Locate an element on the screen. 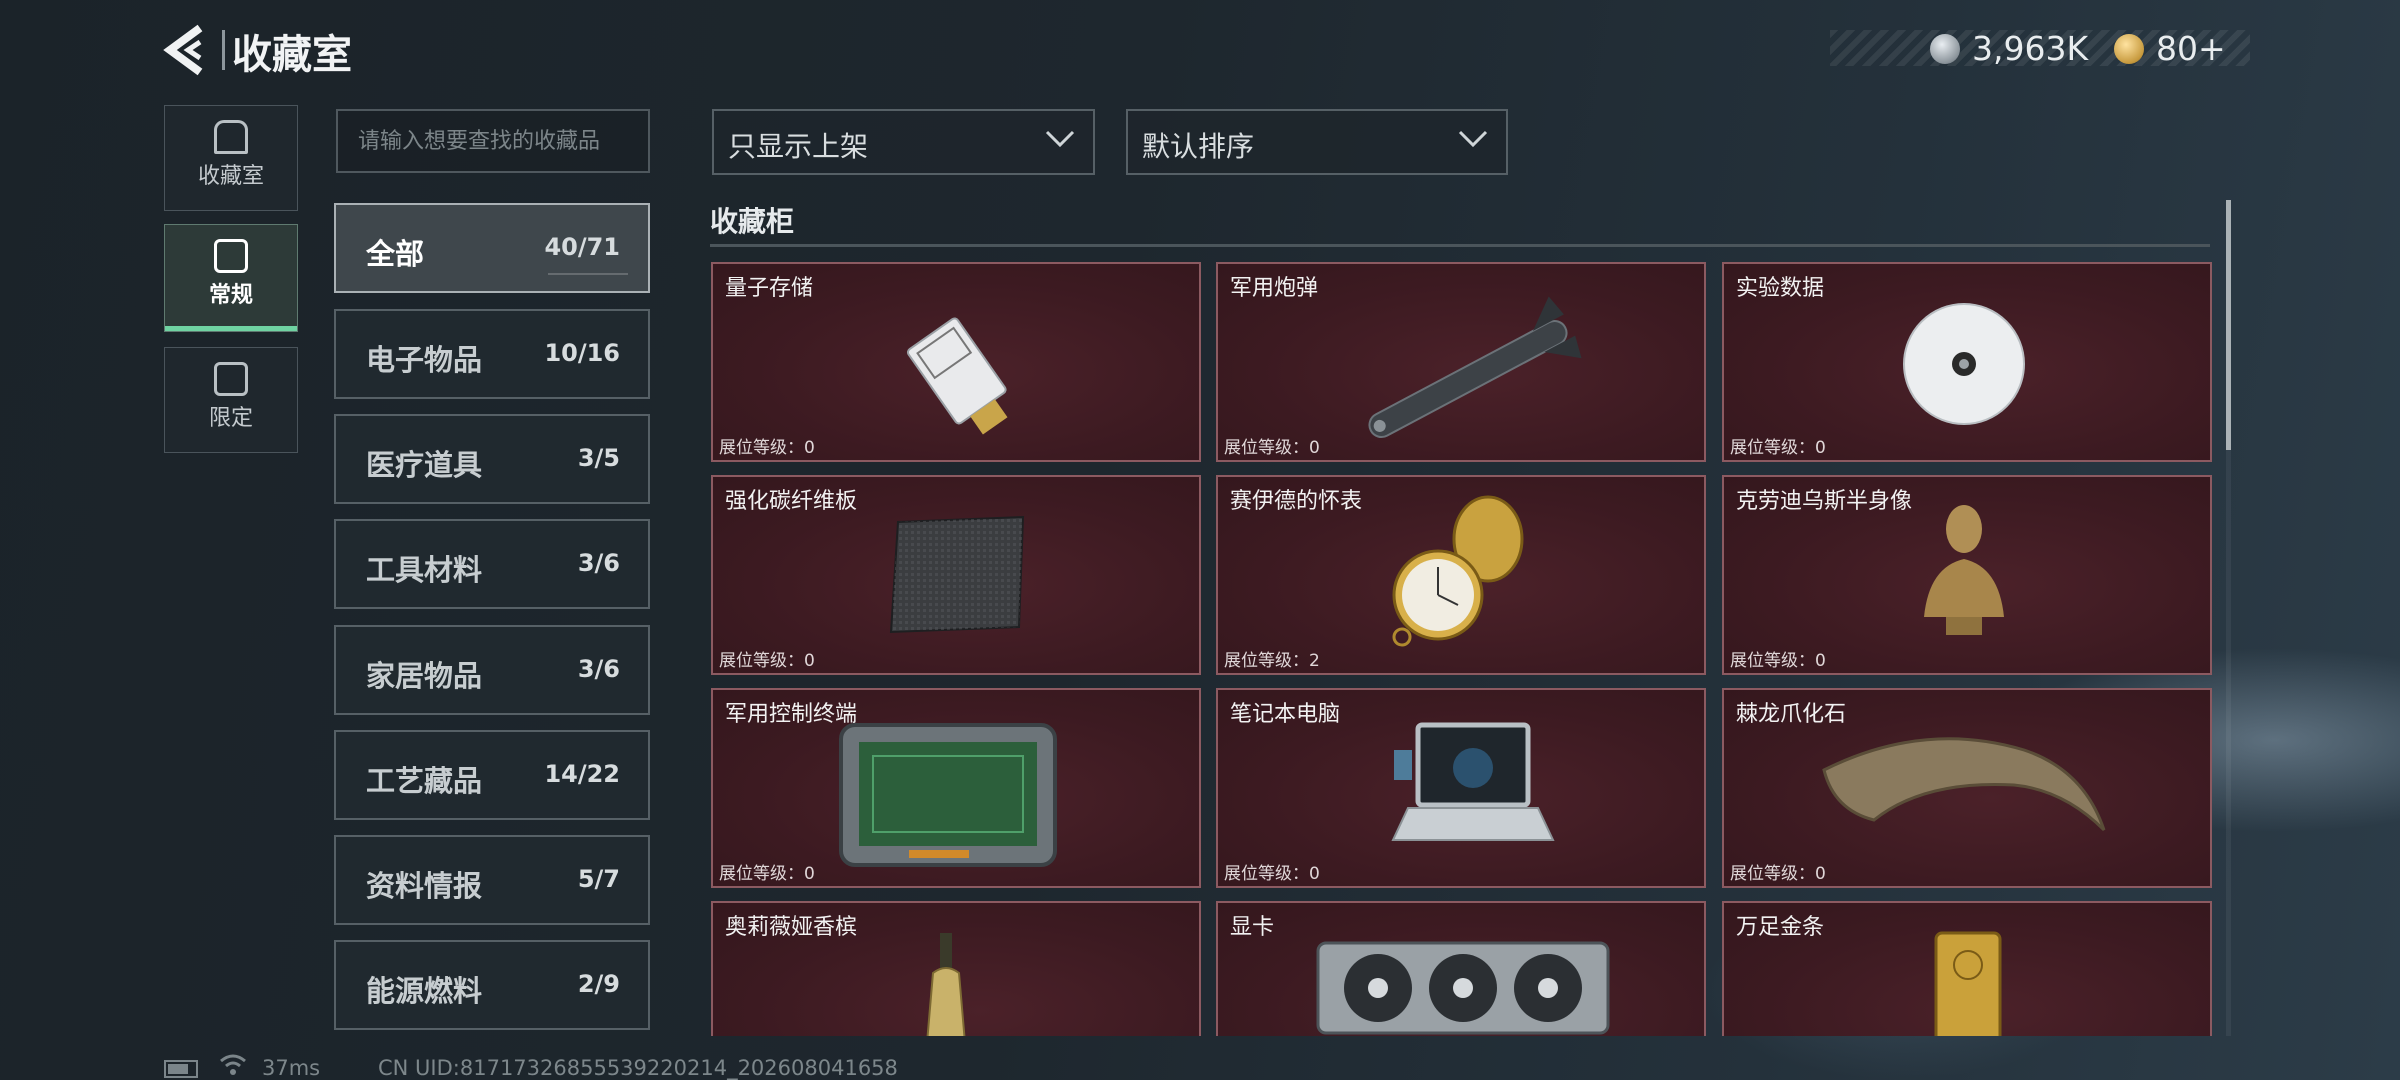 This screenshot has width=2400, height=1080. item-card: 量子存储 展位等级：0 is located at coordinates (956, 362).